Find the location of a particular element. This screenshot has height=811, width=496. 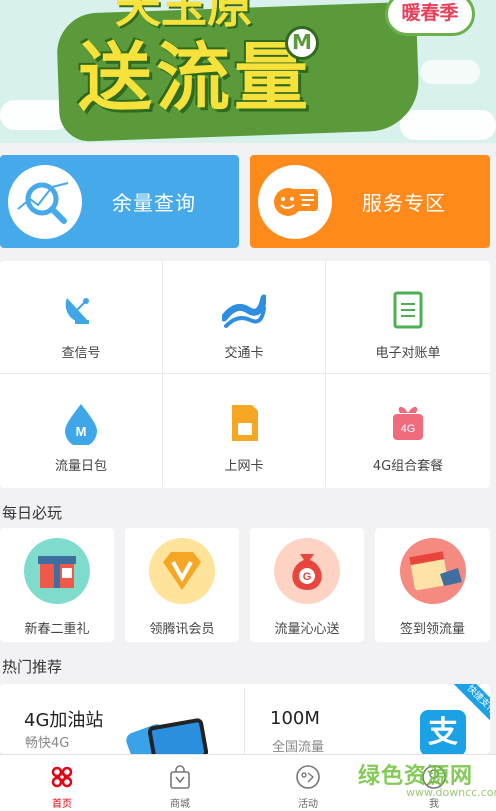

daily-item-label: 流量沁心送 is located at coordinates (307, 629).